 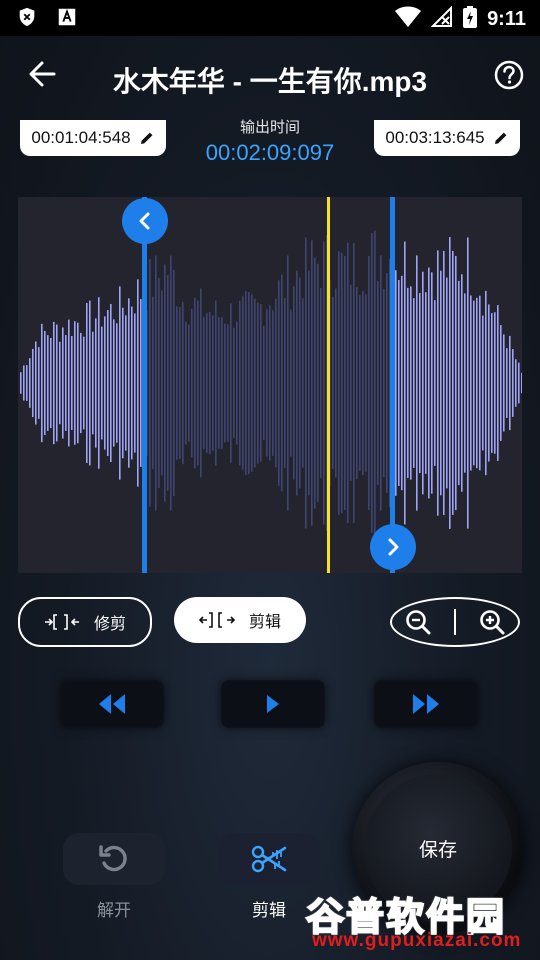 What do you see at coordinates (418, 922) in the screenshot?
I see `watermark: 谷普软件园 www.gupuxiazai.com` at bounding box center [418, 922].